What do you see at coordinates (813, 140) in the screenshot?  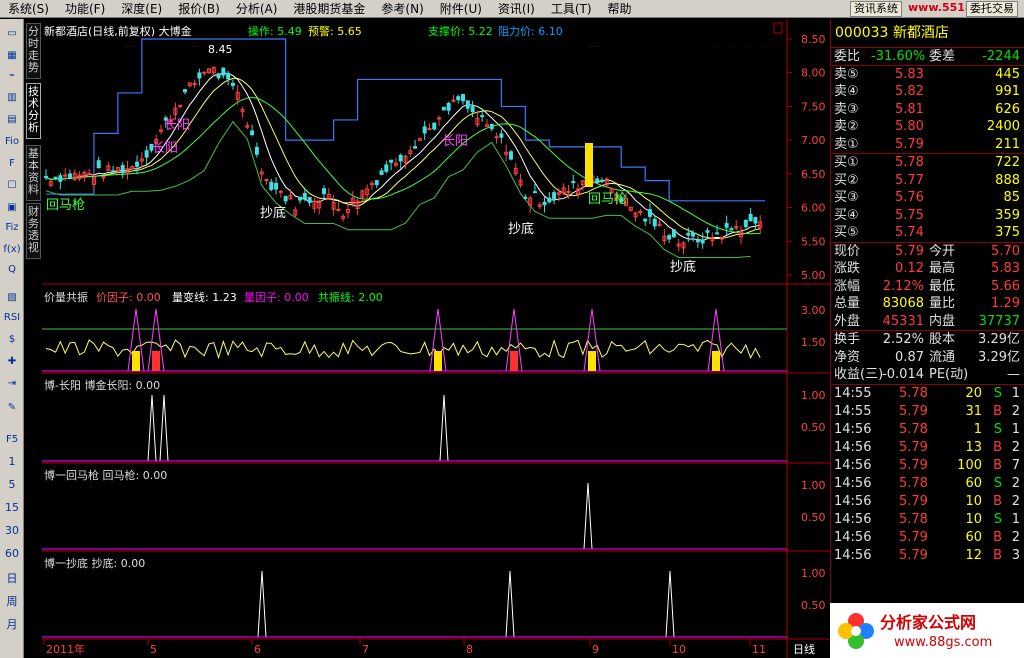 I see `main-axis-label: 7.00` at bounding box center [813, 140].